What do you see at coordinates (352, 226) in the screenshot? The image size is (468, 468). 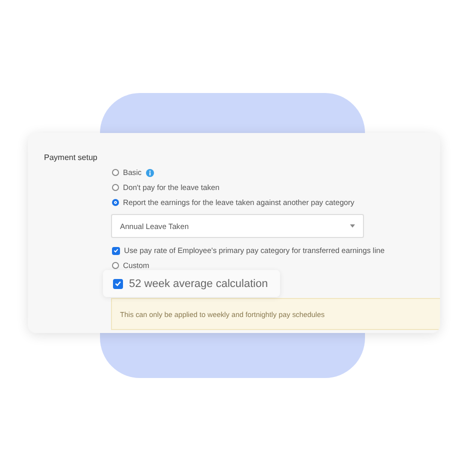 I see `caret-icon` at bounding box center [352, 226].